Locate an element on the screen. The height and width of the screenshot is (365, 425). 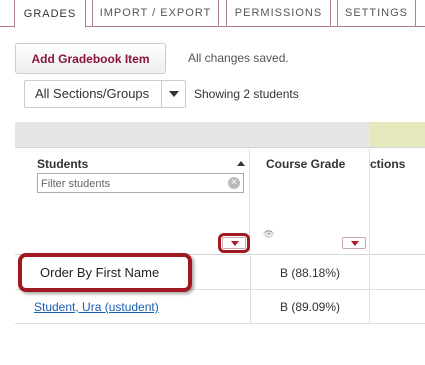
tab-settings: SETTINGS is located at coordinates (376, 13).